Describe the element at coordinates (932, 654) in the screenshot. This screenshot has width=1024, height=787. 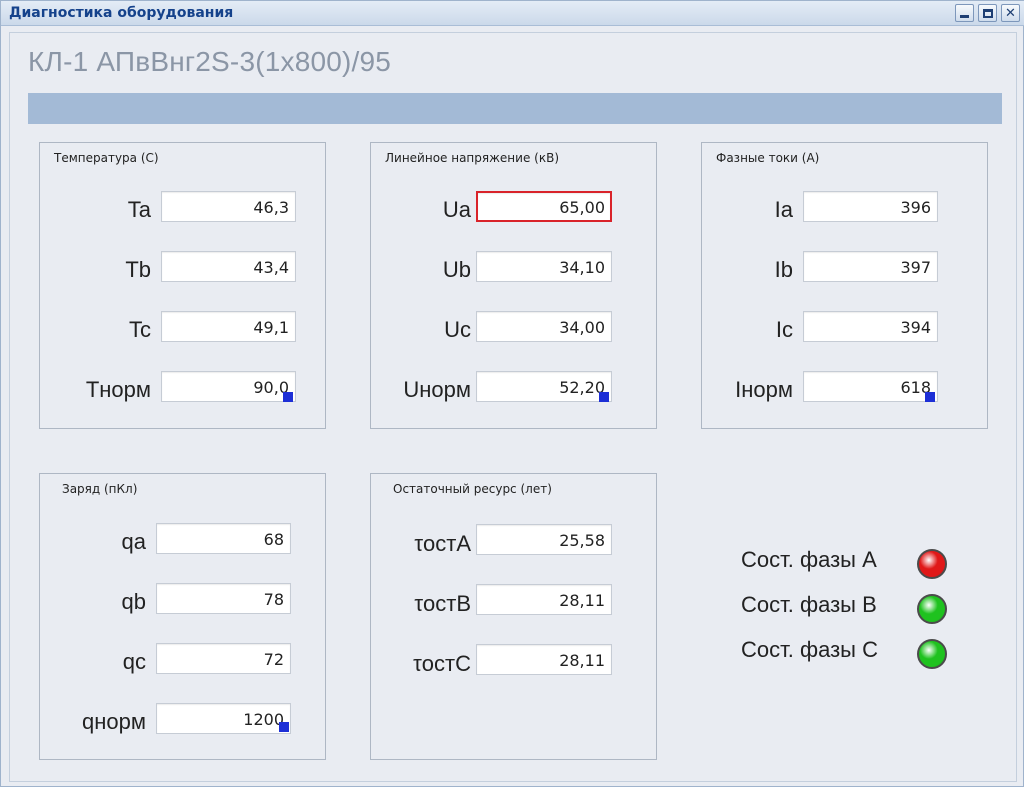
I see `phase-c-status-indicator` at that location.